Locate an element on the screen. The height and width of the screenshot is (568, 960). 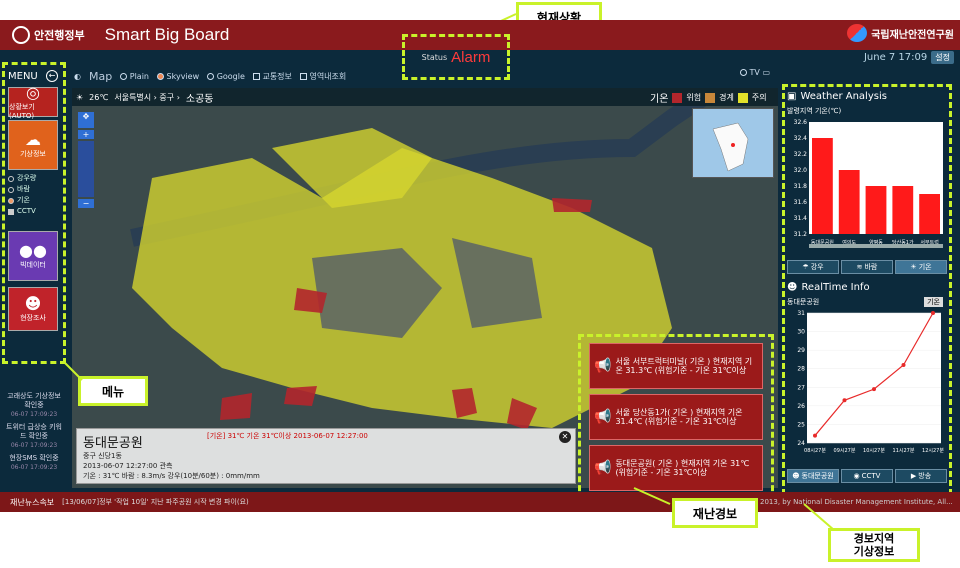
map-title: Map is located at coordinates (100, 76).